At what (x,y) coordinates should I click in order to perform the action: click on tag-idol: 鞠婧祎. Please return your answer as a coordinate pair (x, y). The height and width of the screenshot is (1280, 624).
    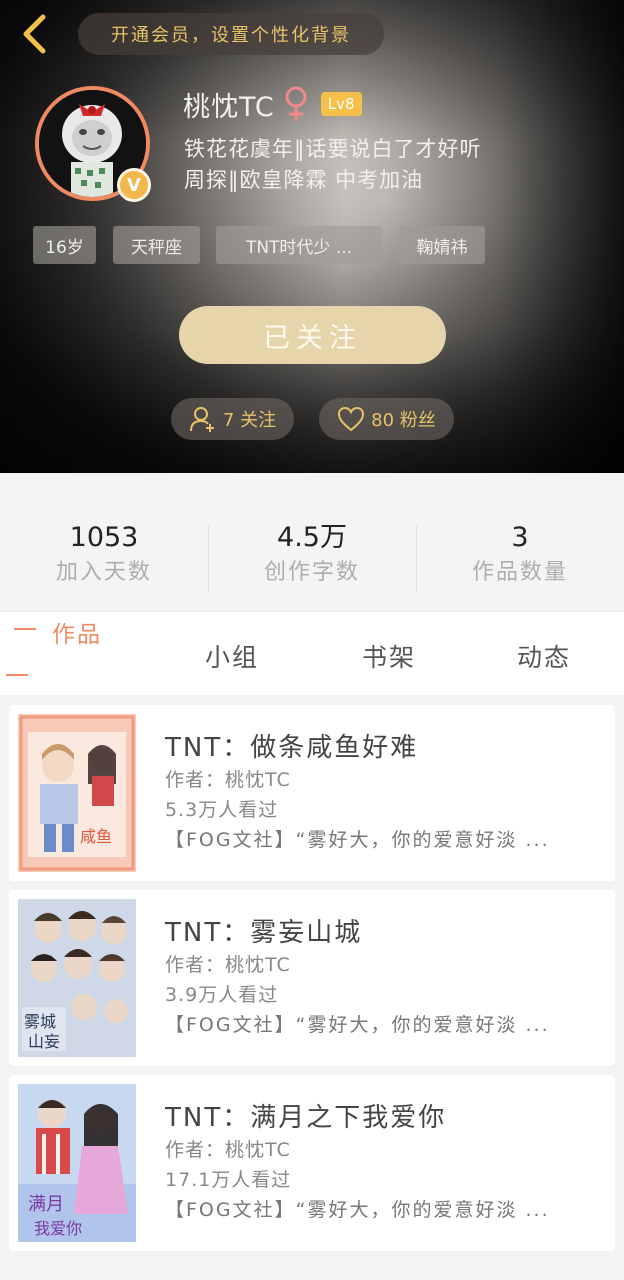
    Looking at the image, I should click on (442, 245).